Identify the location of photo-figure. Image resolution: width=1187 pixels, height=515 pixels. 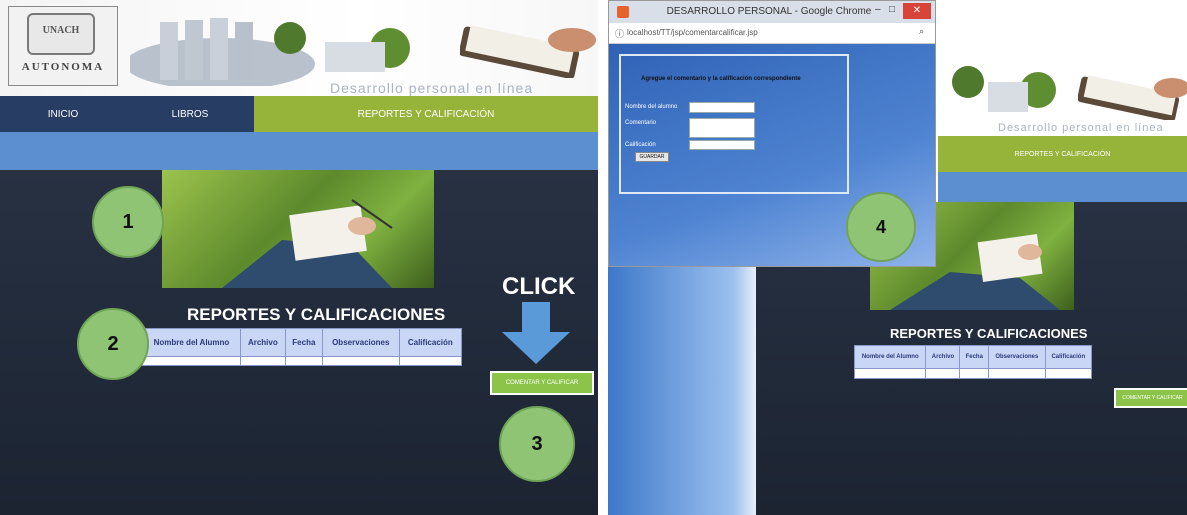
(307, 243).